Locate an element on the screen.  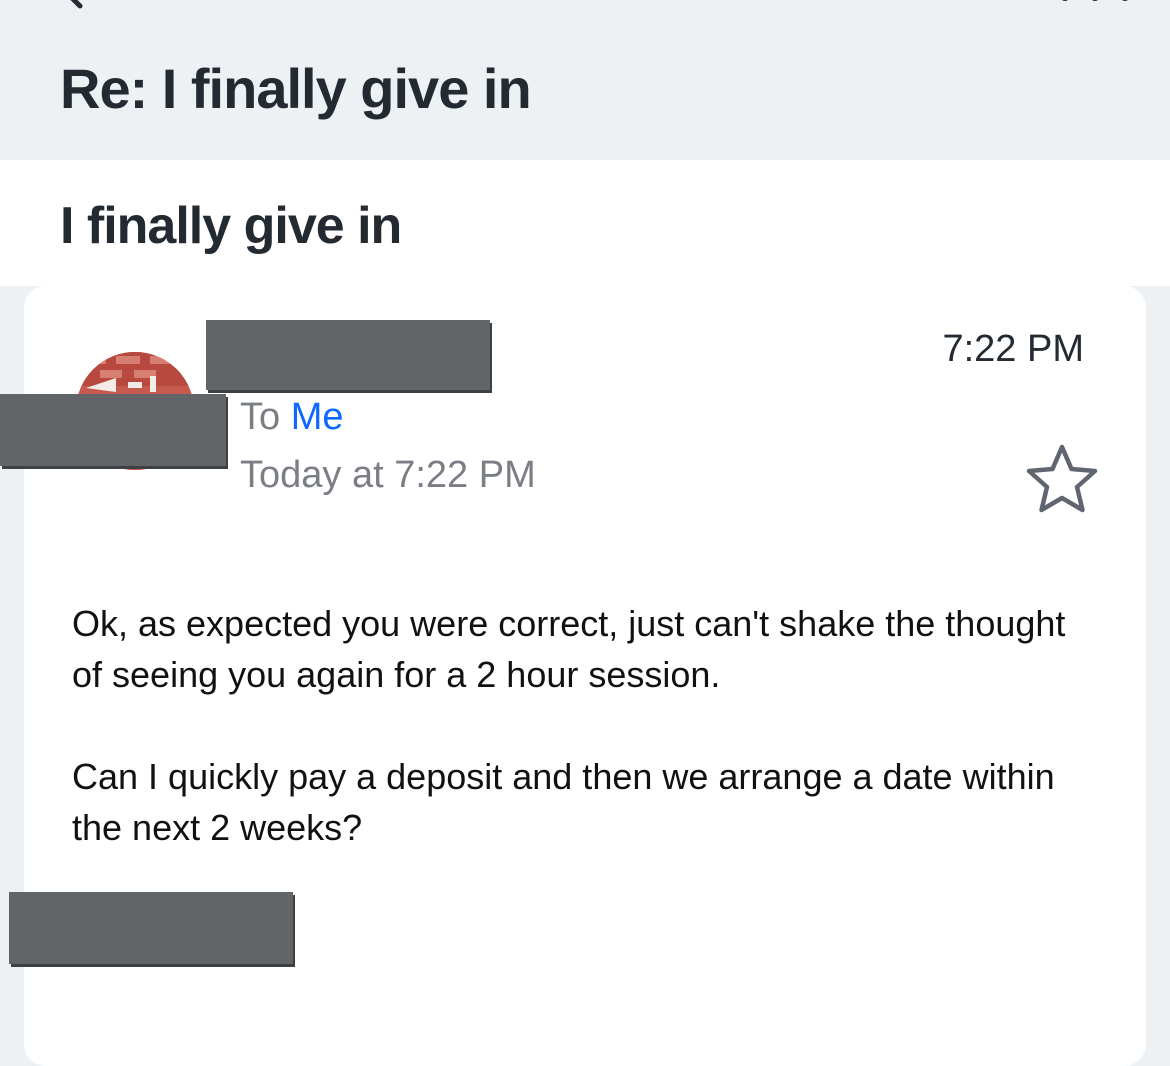
message-time: 7:22 PM is located at coordinates (1013, 349).